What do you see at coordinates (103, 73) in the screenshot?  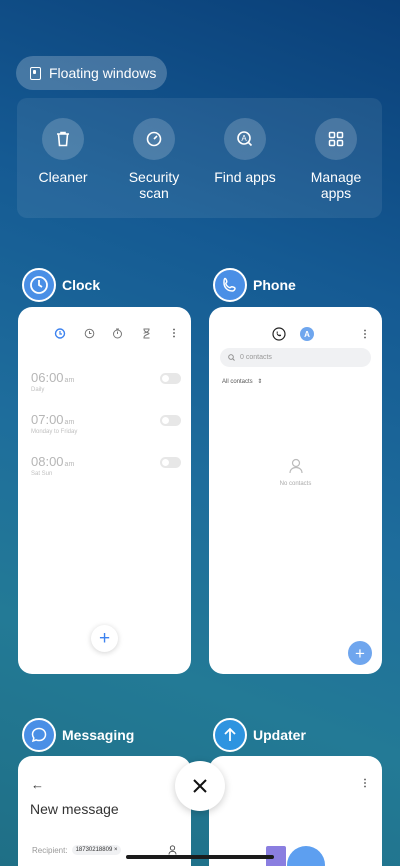 I see `floating-windows-label: Floating windows` at bounding box center [103, 73].